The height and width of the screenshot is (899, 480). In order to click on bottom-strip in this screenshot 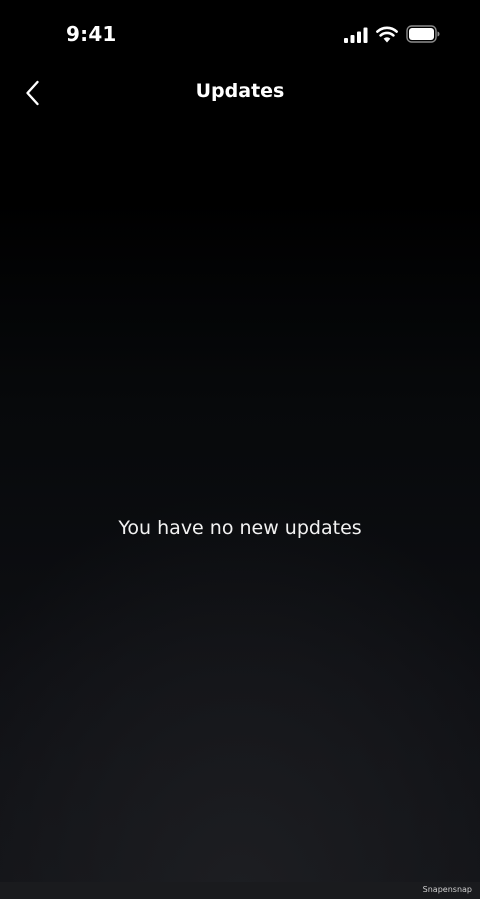, I will do `click(240, 890)`.